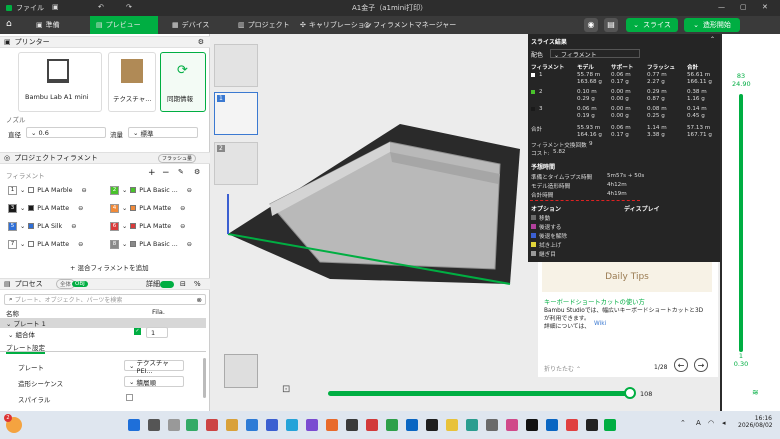 This screenshot has width=780, height=439. I want to click on flush-volume-badge: フラッシュ量, so click(176, 158).